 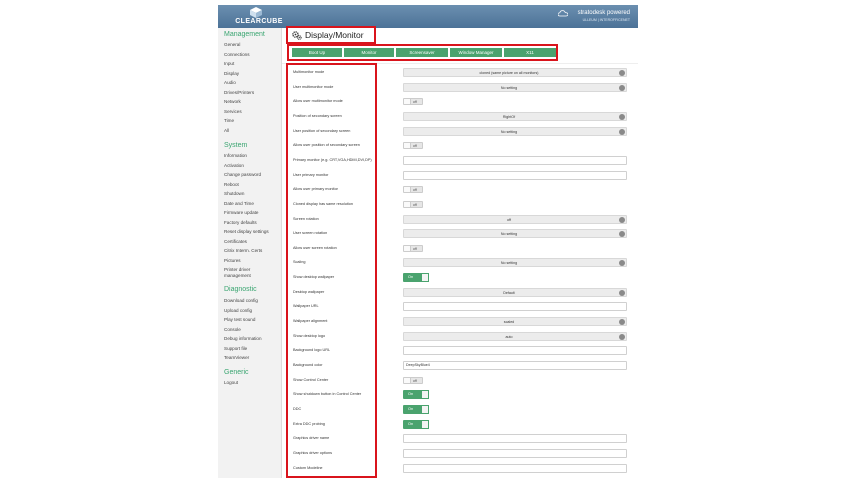 What do you see at coordinates (242, 174) in the screenshot?
I see `sidebar-item-change-password: Change password` at bounding box center [242, 174].